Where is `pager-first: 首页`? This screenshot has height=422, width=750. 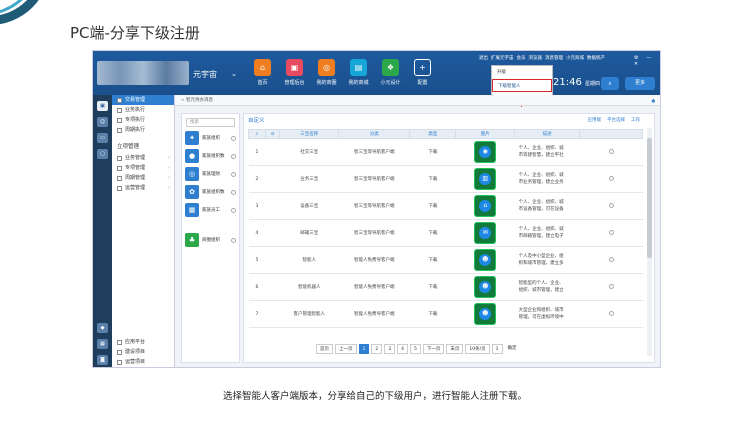 pager-first: 首页 is located at coordinates (324, 349).